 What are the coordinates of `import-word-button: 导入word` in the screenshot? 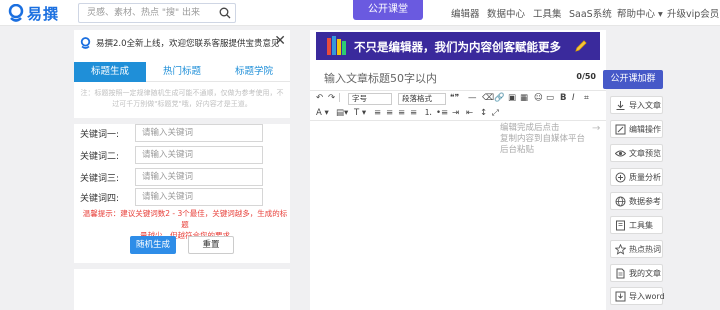 It's located at (637, 296).